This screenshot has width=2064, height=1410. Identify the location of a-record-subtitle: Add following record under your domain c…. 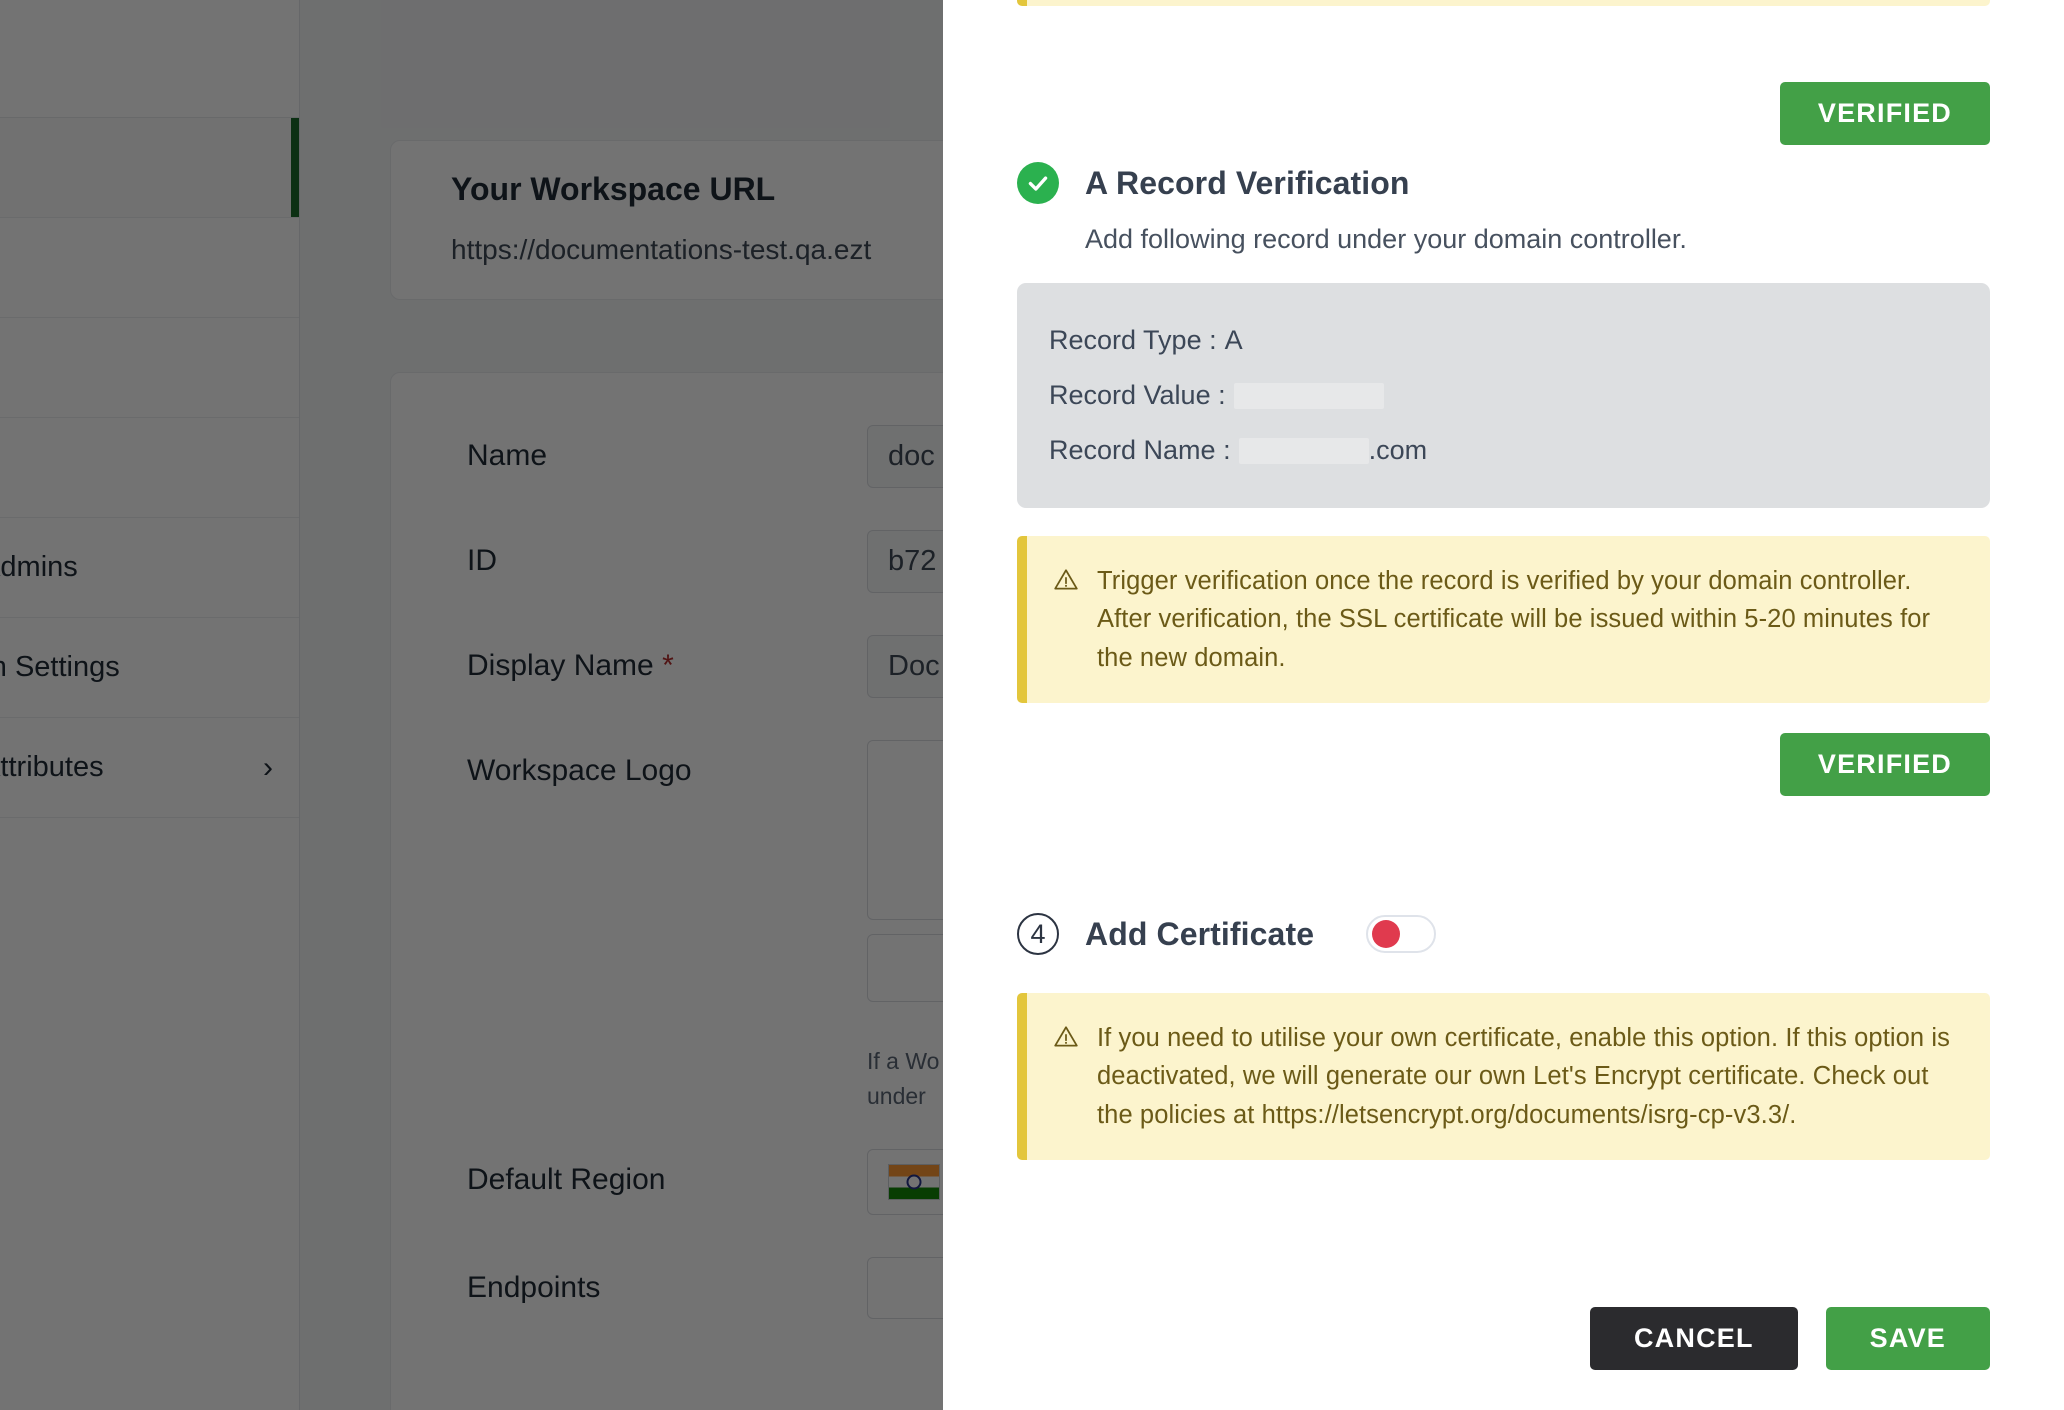
(1386, 239).